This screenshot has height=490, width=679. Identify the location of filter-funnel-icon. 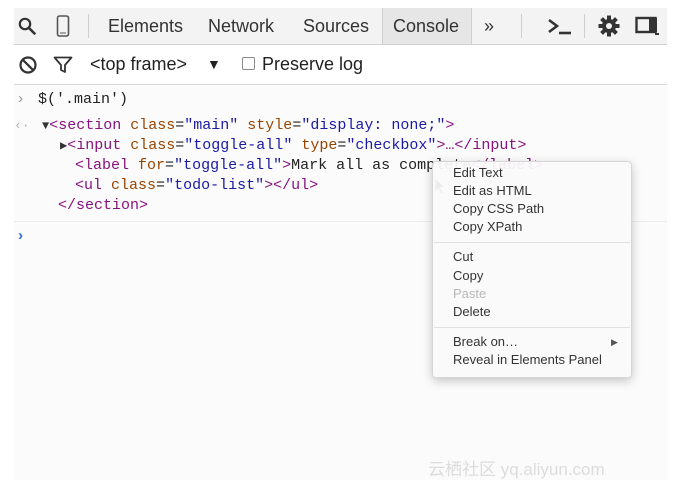
(63, 64).